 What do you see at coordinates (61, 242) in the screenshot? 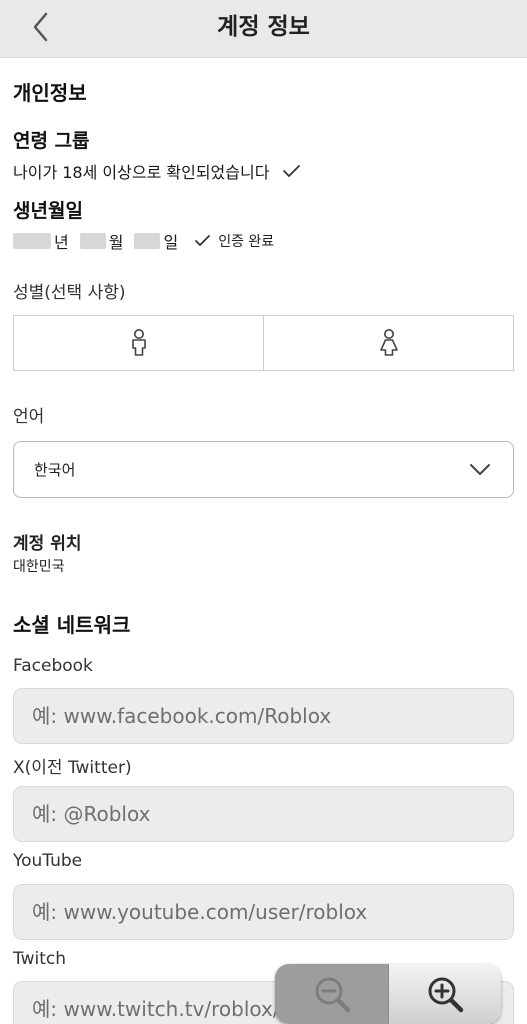
I see `birth-year-unit: 년` at bounding box center [61, 242].